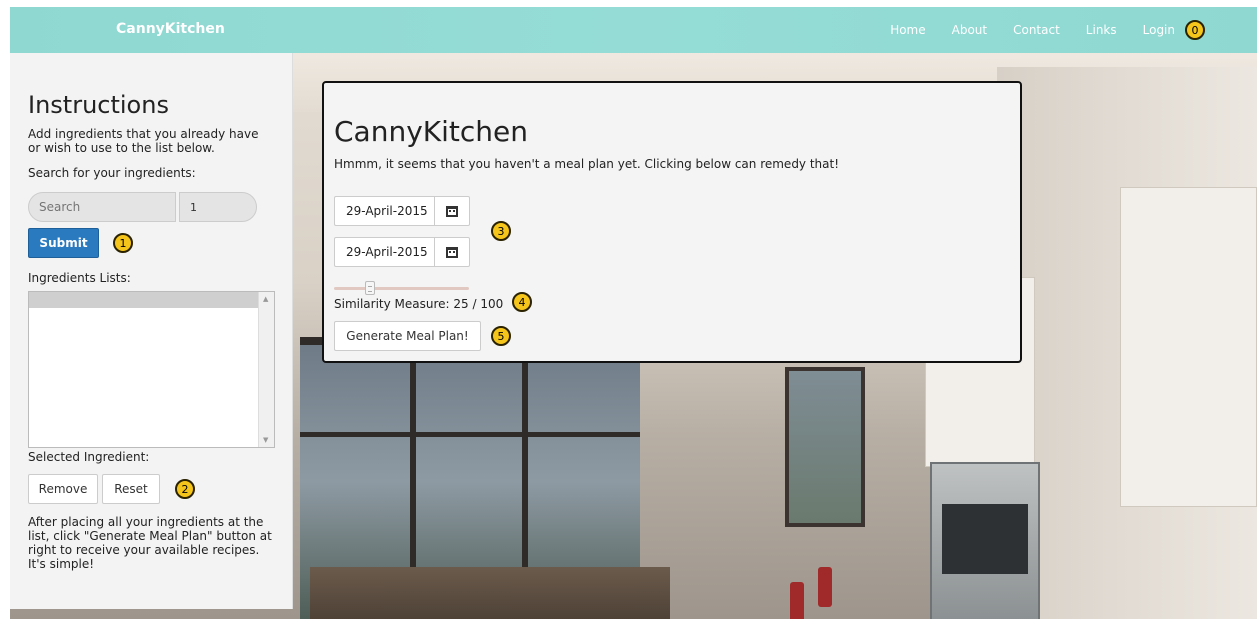 The image size is (1257, 619). Describe the element at coordinates (1188, 347) in the screenshot. I see `cabinet` at that location.